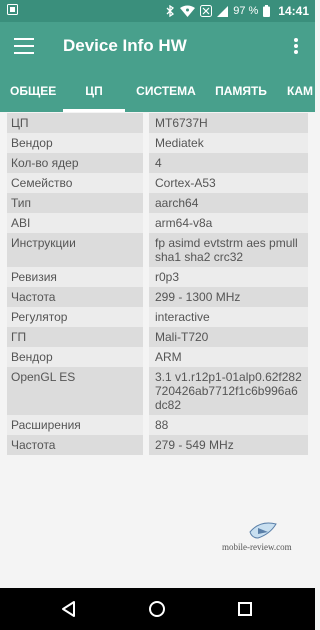 The image size is (320, 630). What do you see at coordinates (223, 11) in the screenshot?
I see `signal-icon` at bounding box center [223, 11].